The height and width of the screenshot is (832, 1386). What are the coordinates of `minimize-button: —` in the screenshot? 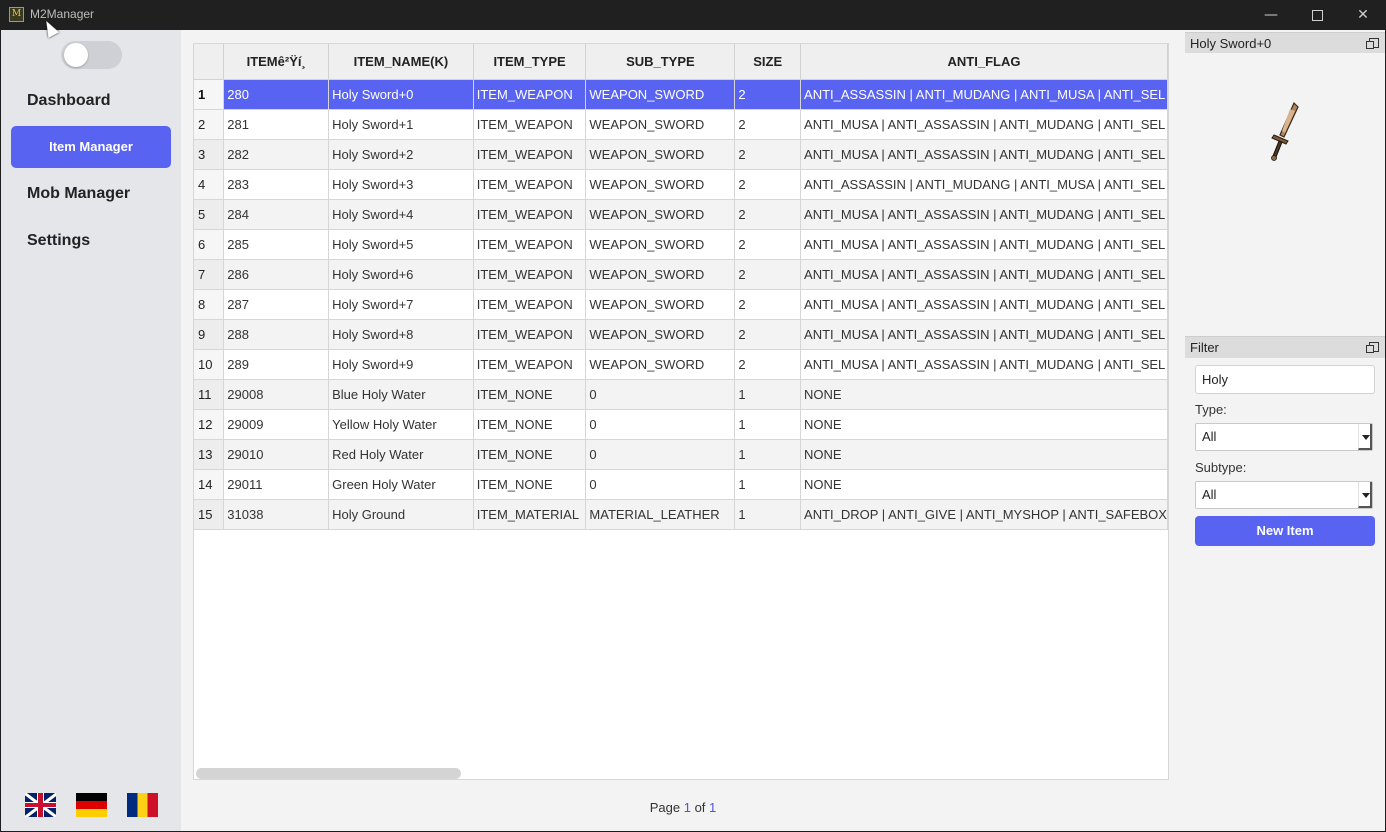 It's located at (1271, 15).